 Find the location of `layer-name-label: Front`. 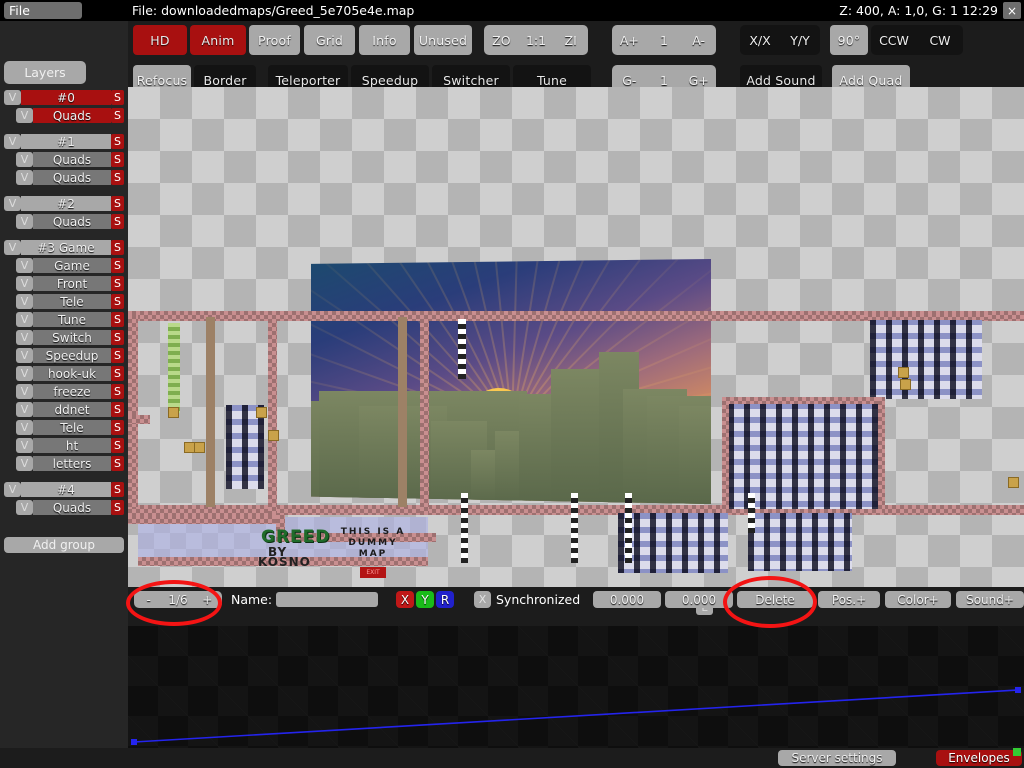

layer-name-label: Front is located at coordinates (72, 283).